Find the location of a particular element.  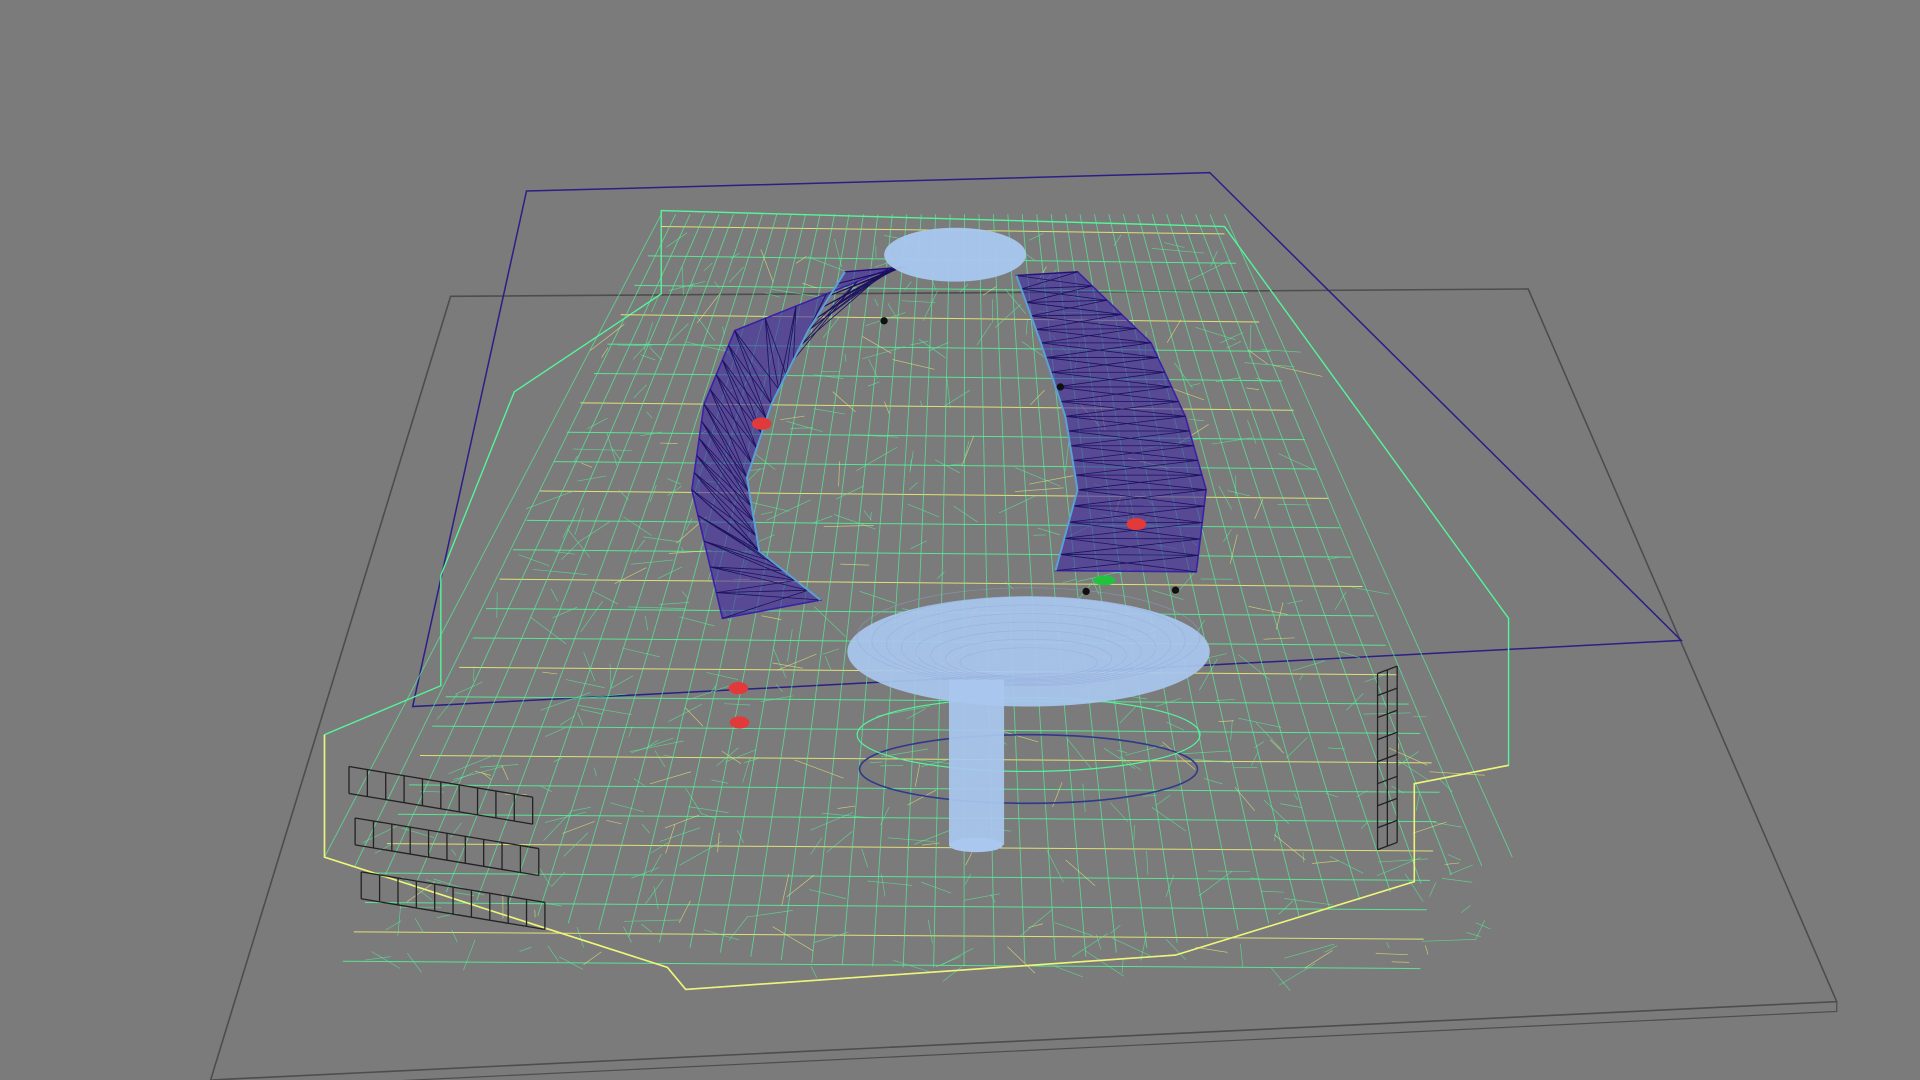

column-base is located at coordinates (975, 845).